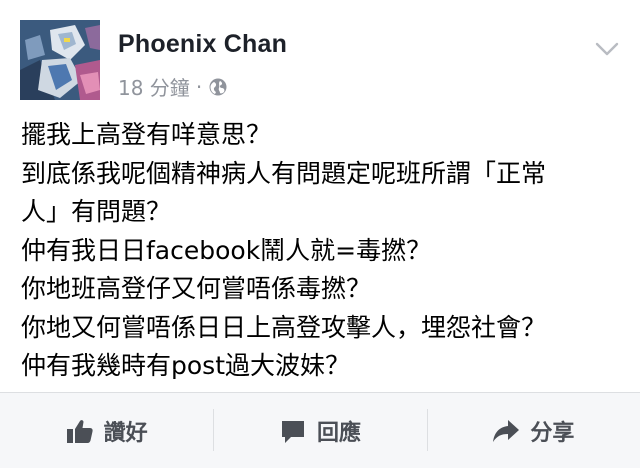 The image size is (640, 468). What do you see at coordinates (284, 173) in the screenshot?
I see `post-text-line: 到底係我呢個精神病人有問題定呢班所謂「正常` at bounding box center [284, 173].